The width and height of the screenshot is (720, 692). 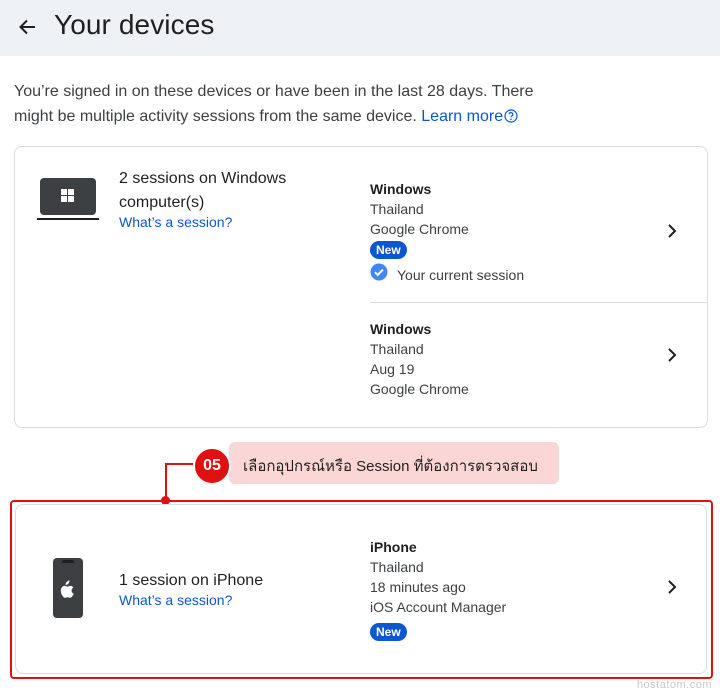 I want to click on session-windows-aug19: Windows Thailand Aug 19 Google Chrome, so click(x=419, y=359).